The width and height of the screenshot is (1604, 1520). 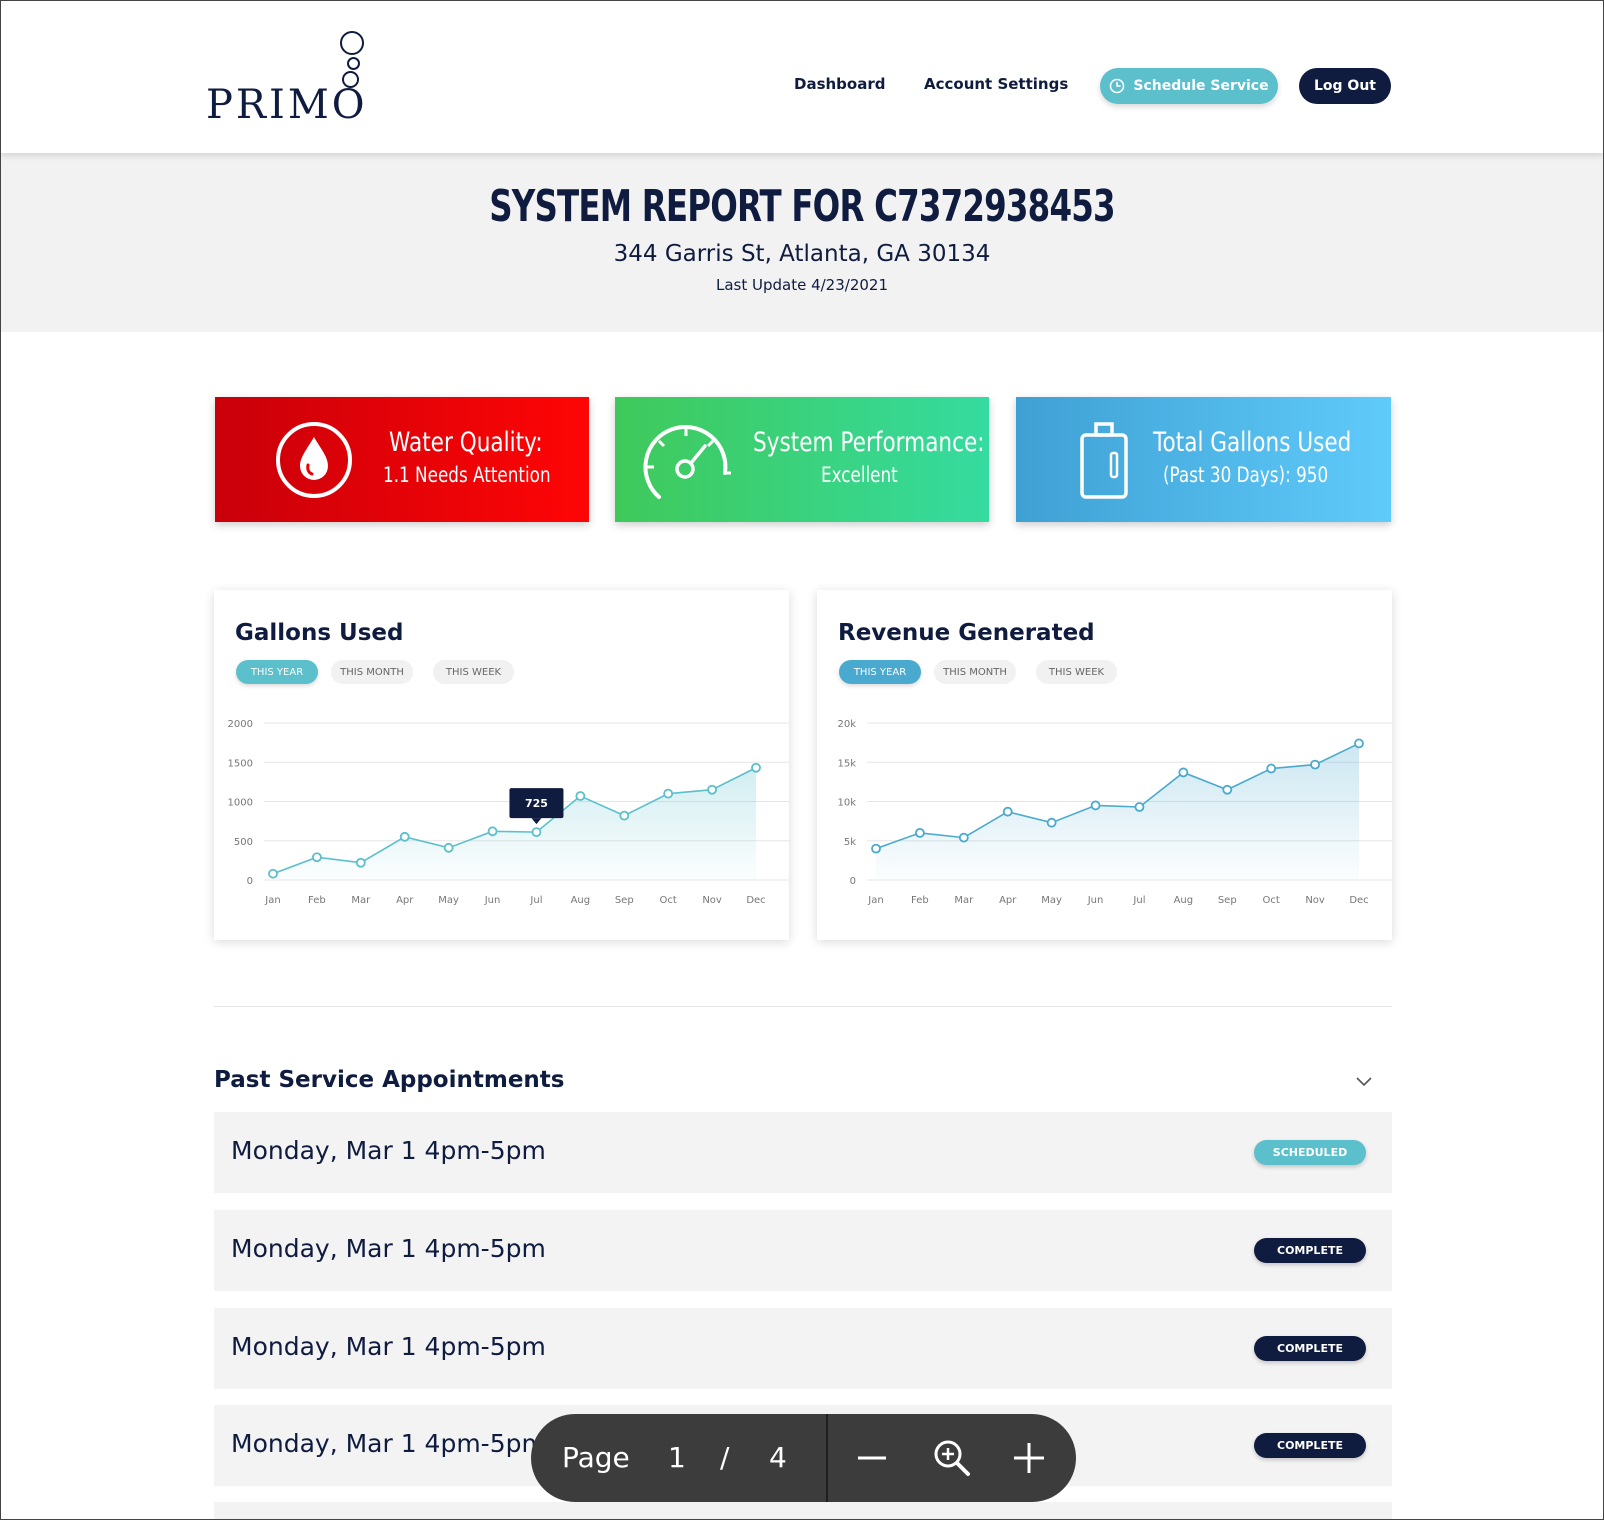 What do you see at coordinates (1364, 1082) in the screenshot?
I see `chevron-down-icon` at bounding box center [1364, 1082].